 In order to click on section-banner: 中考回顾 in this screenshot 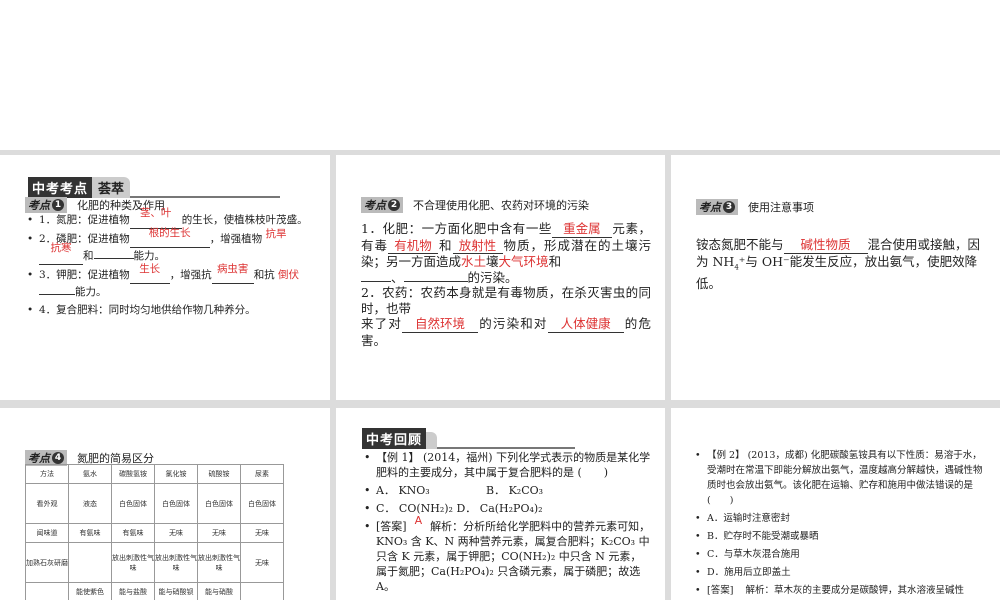, I will do `click(468, 438)`.